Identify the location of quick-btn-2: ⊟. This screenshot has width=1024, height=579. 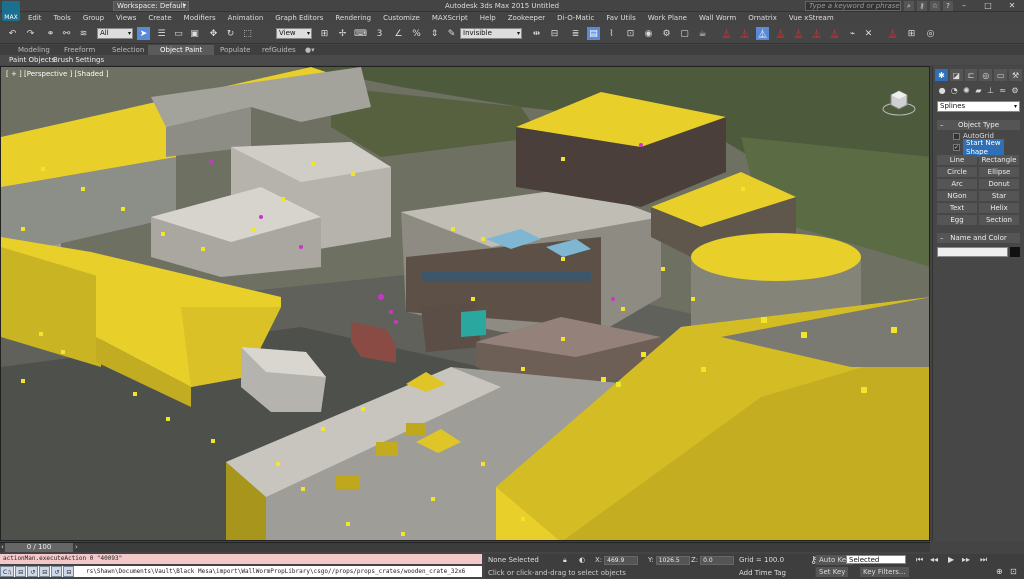
(21, 571).